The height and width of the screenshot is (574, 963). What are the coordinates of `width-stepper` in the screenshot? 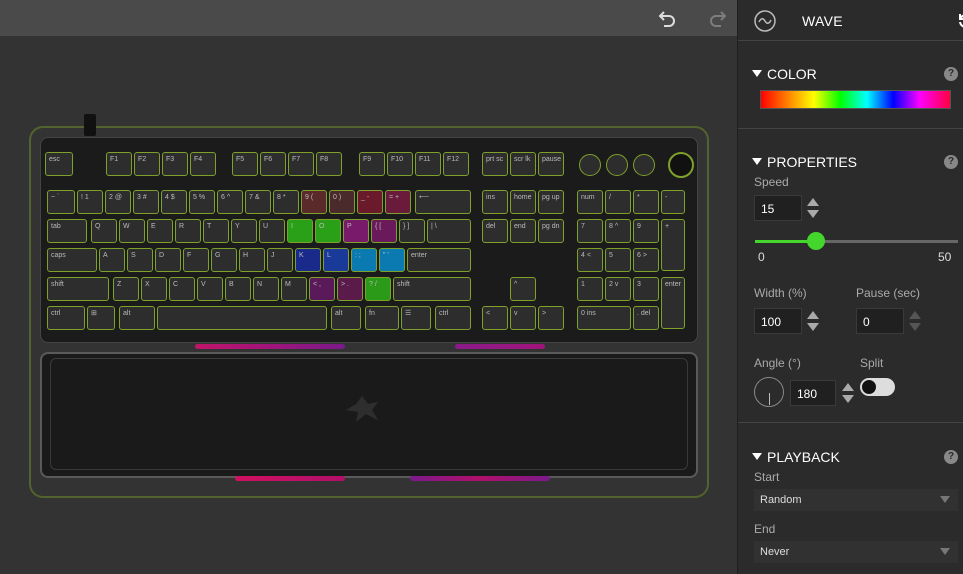 It's located at (813, 322).